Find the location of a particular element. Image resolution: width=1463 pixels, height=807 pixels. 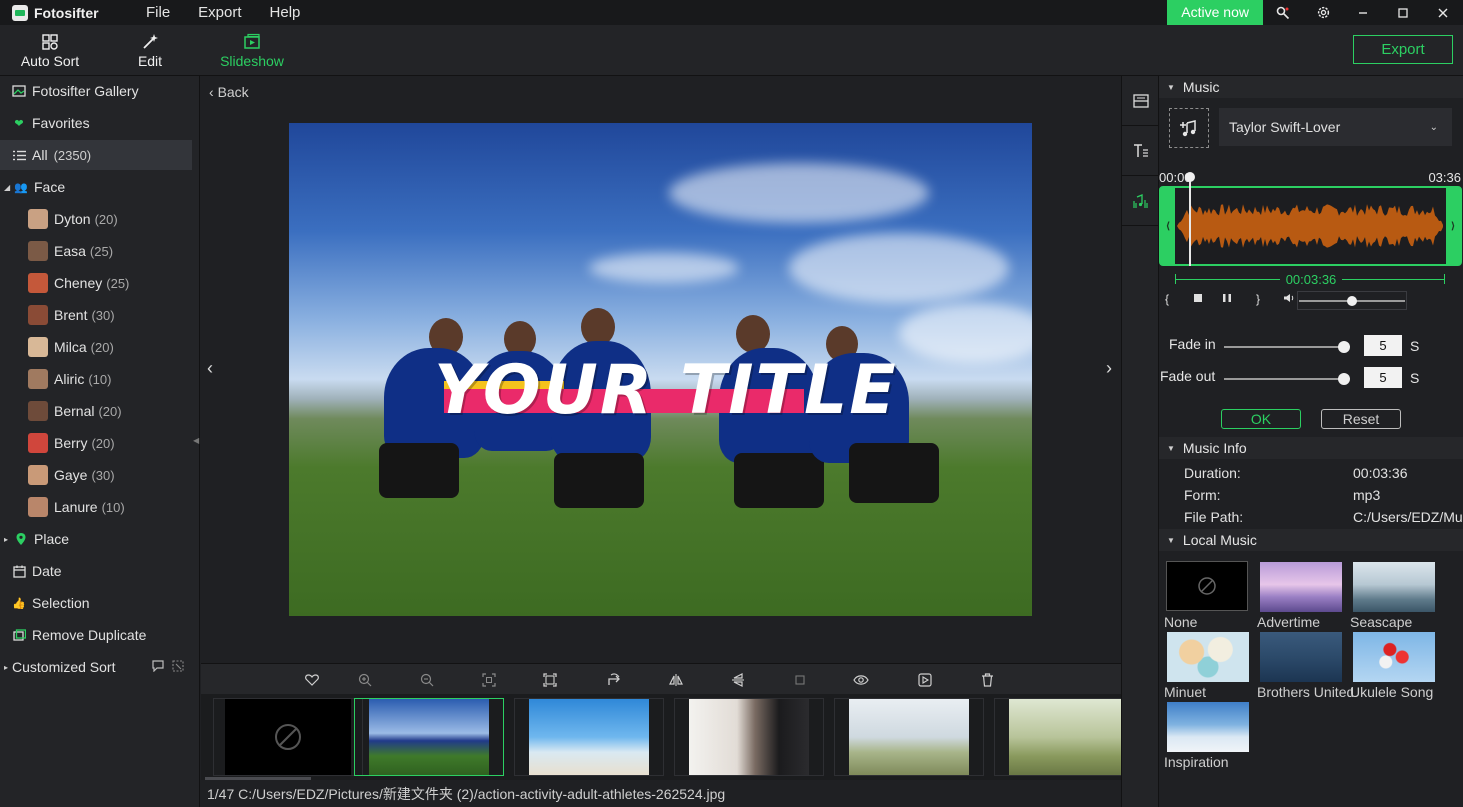

zoom-in-icon is located at coordinates (365, 680).